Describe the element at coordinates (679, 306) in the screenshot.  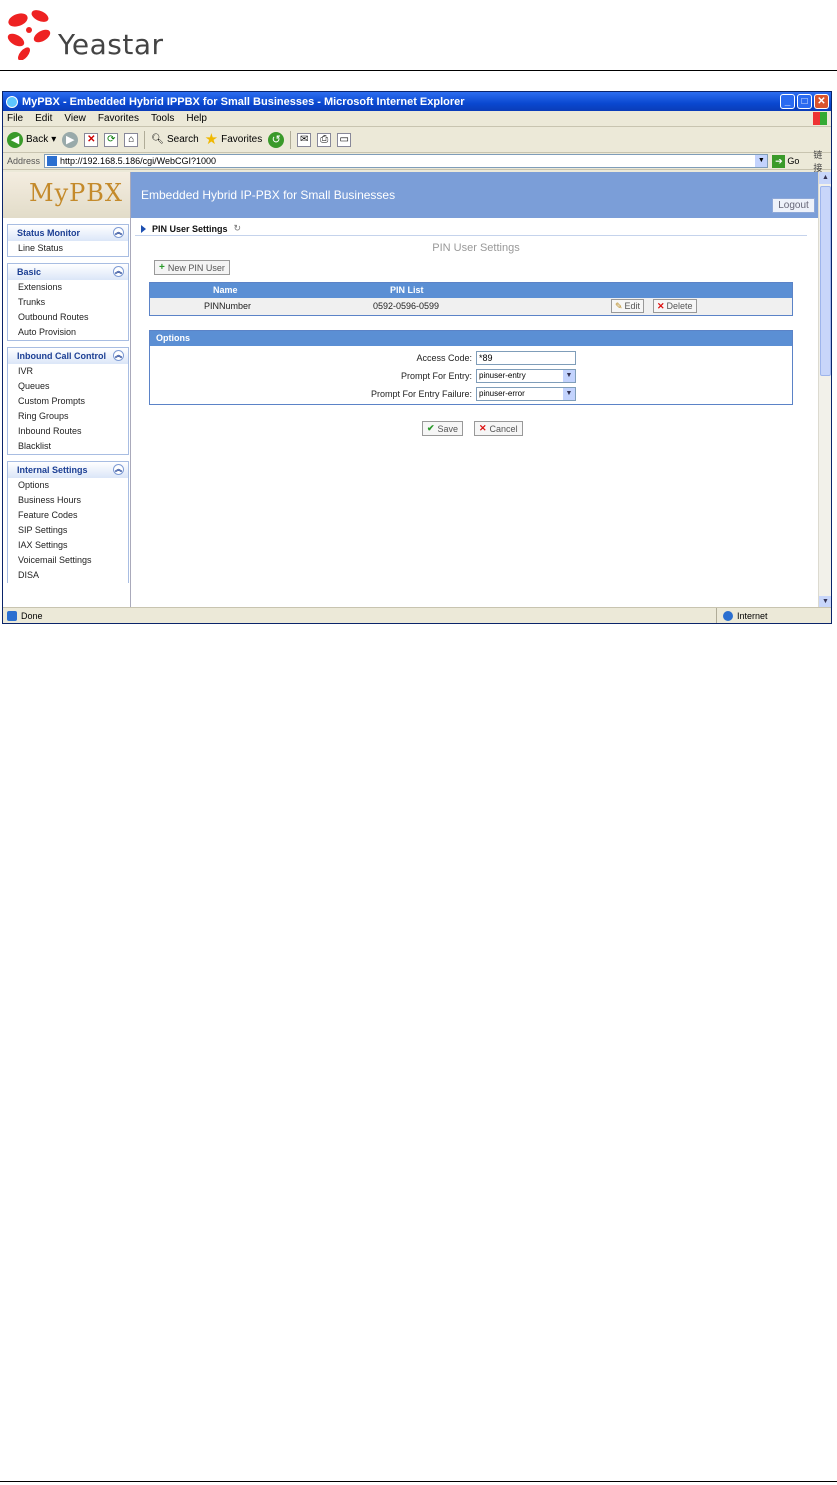
I see `delete-label: Delete` at that location.